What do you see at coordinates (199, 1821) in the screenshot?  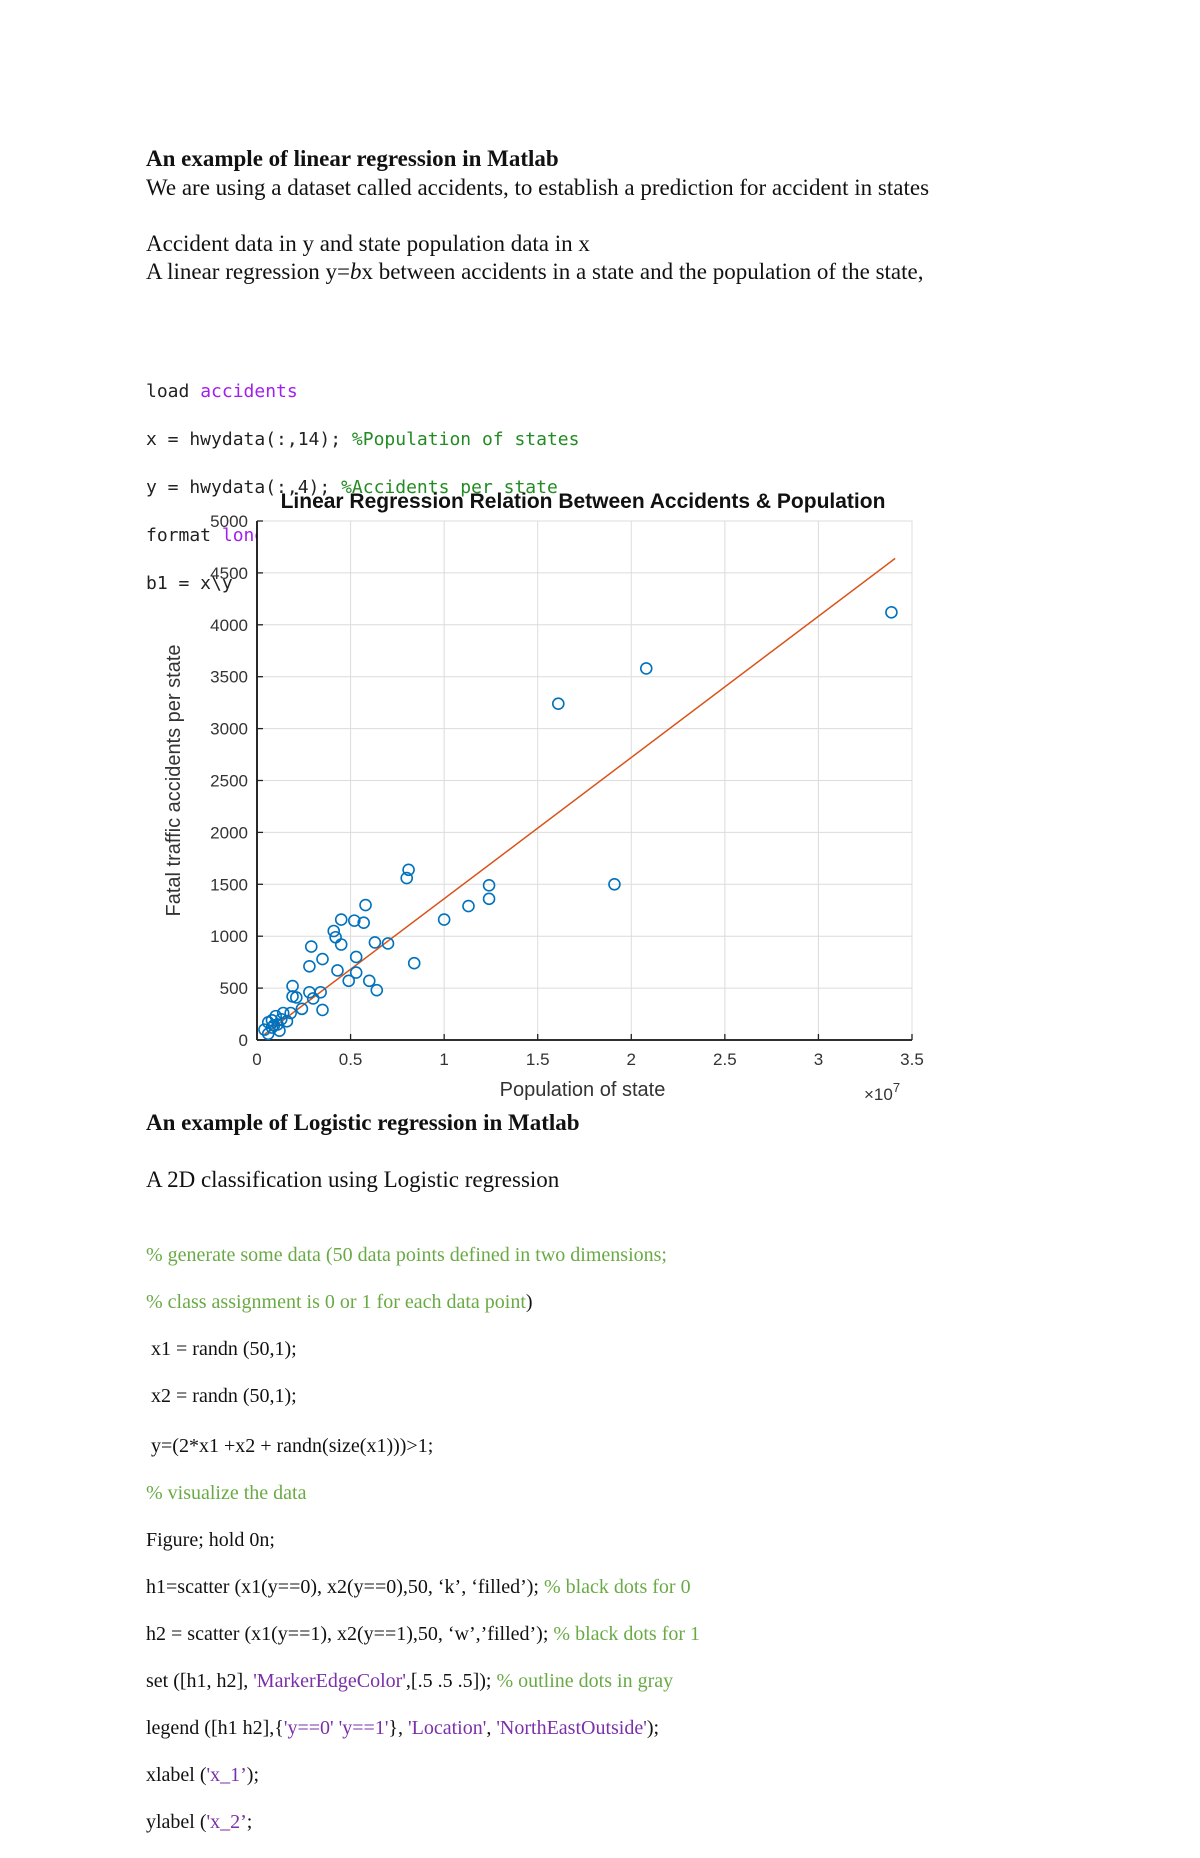 I see `code-line: ylabel ('x_2’;` at bounding box center [199, 1821].